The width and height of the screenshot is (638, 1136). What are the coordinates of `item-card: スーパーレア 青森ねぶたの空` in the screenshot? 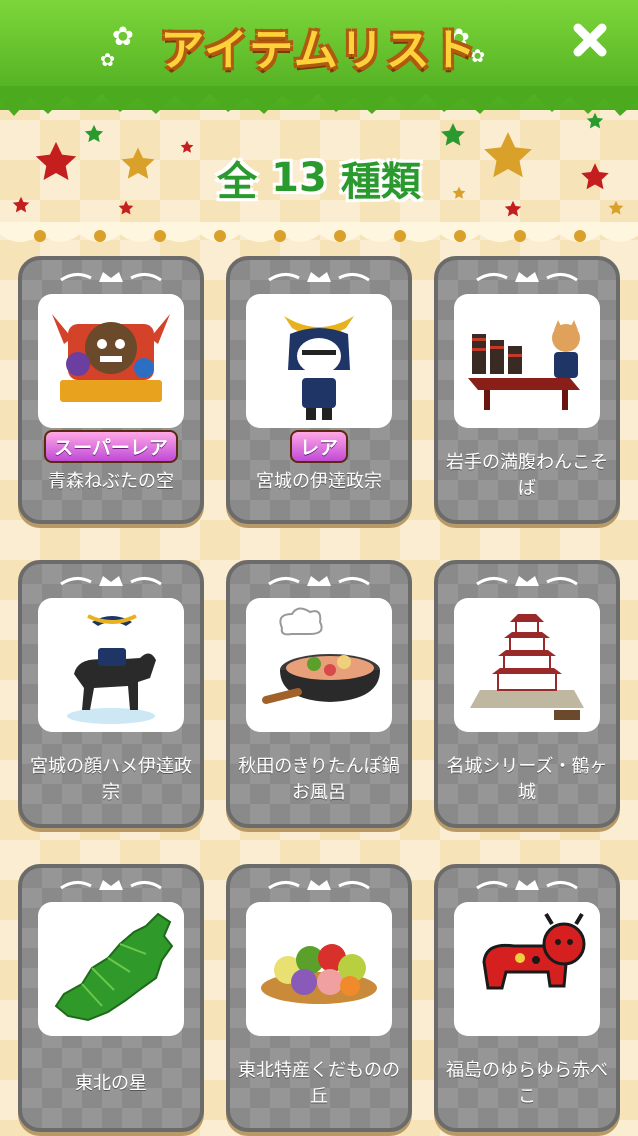 It's located at (111, 390).